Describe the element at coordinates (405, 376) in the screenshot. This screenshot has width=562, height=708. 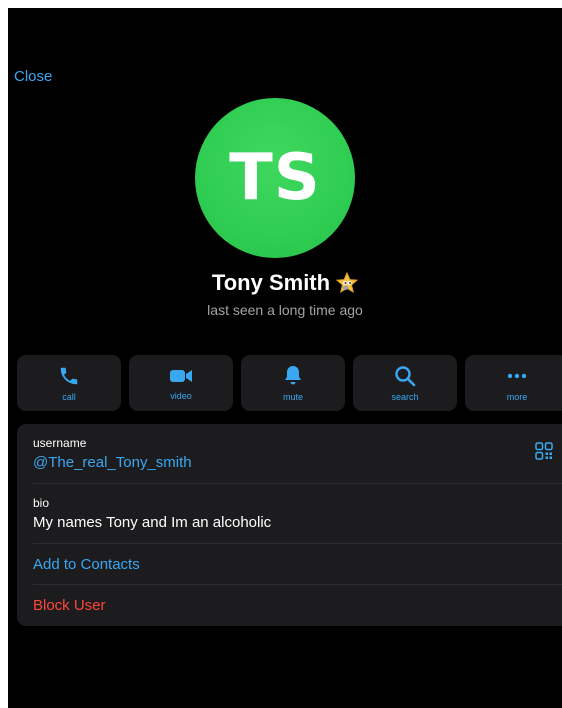
I see `search-icon` at that location.